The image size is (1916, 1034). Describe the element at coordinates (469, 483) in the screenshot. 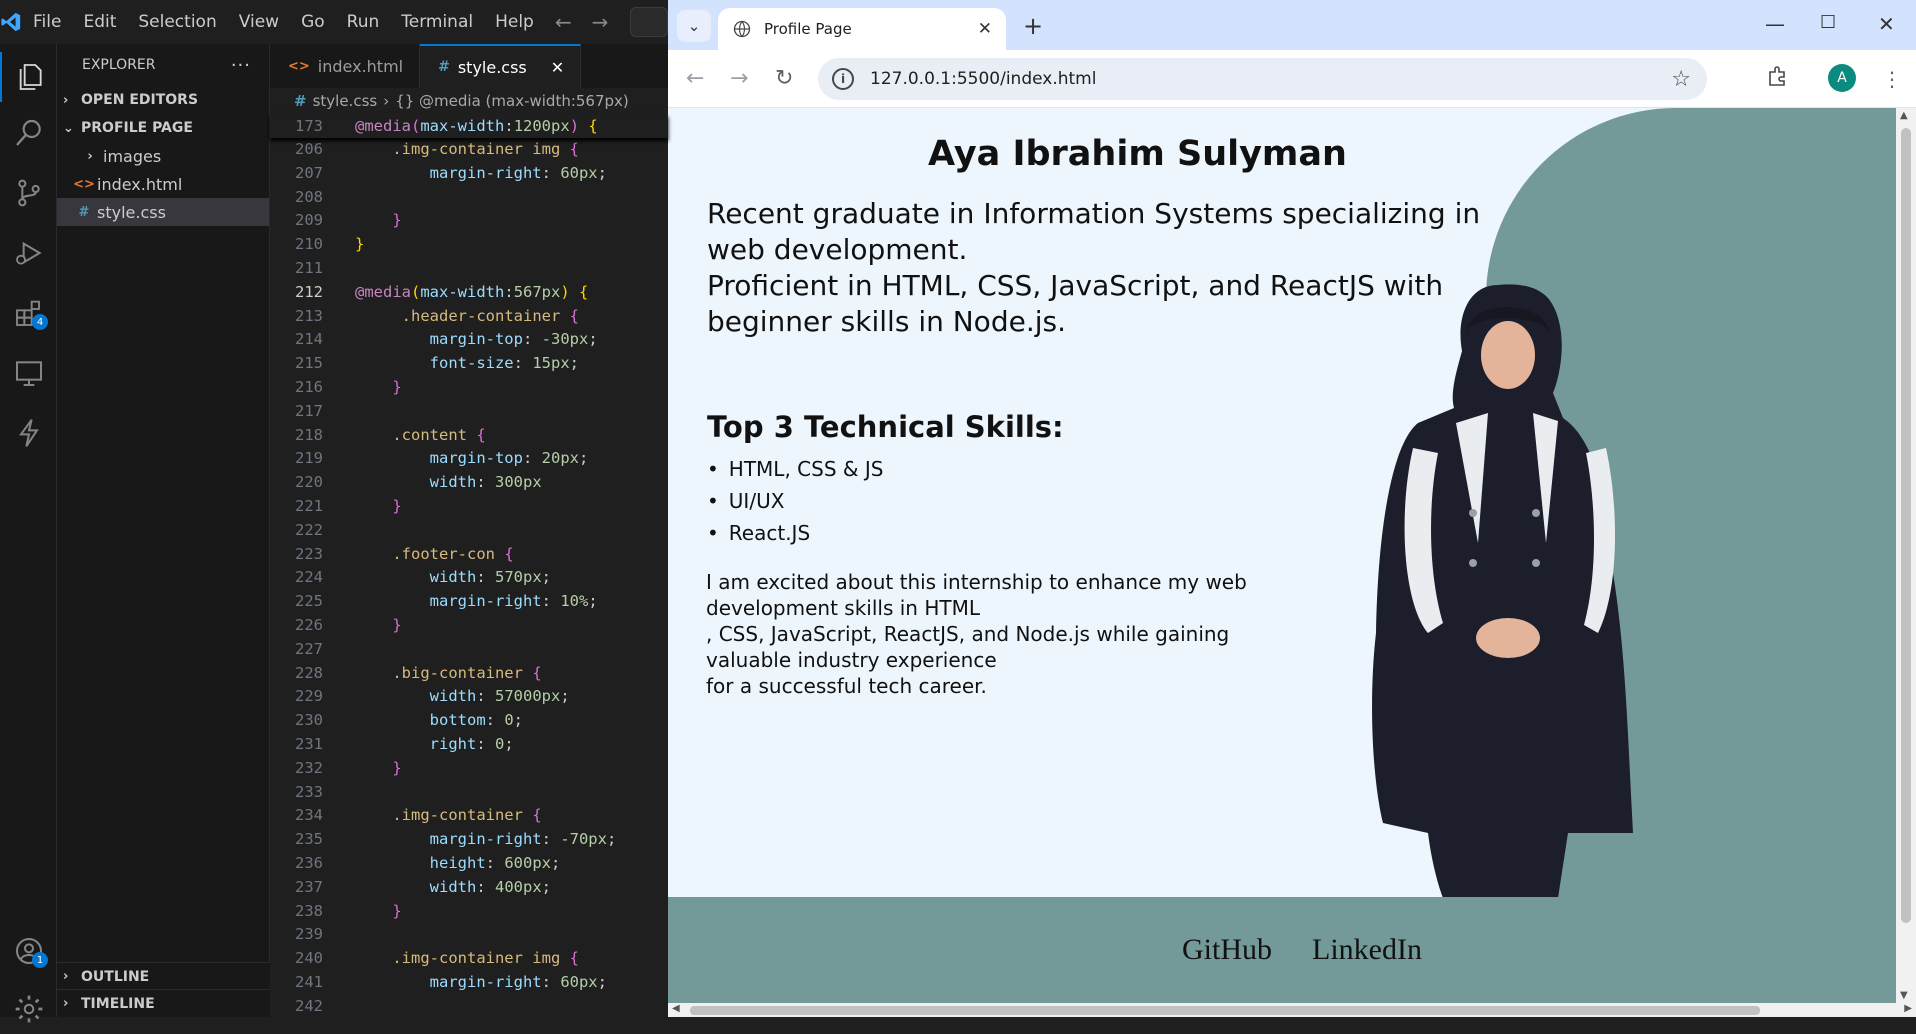

I see `code-line: 220 width: 300px` at that location.